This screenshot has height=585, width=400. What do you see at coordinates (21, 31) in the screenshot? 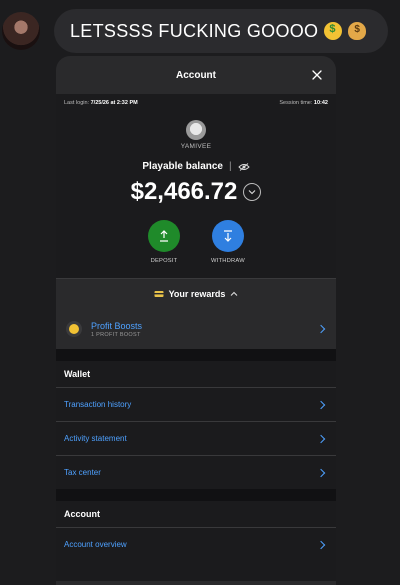
I see `sender-avatar` at bounding box center [21, 31].